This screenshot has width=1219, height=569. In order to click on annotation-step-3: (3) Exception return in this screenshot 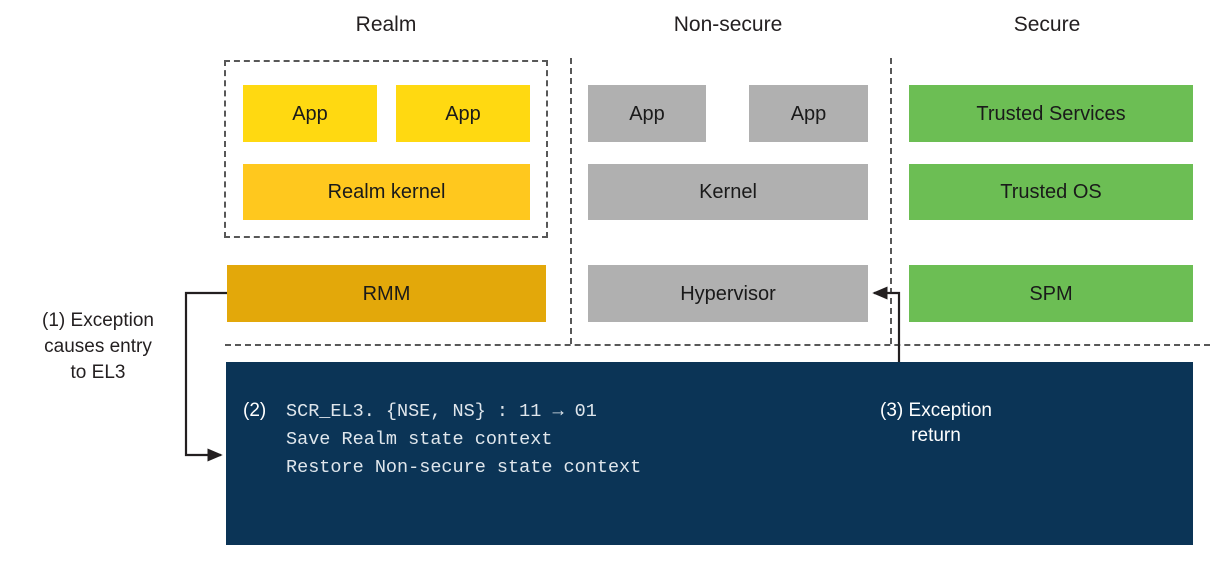, I will do `click(936, 423)`.